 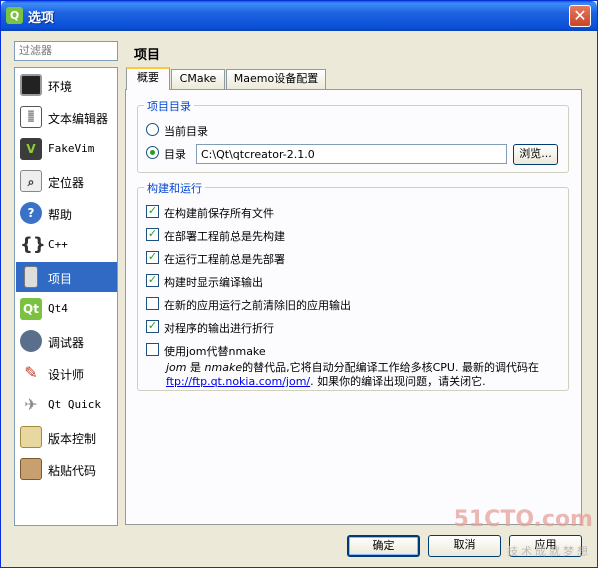 I want to click on version-control-icon, so click(x=31, y=437).